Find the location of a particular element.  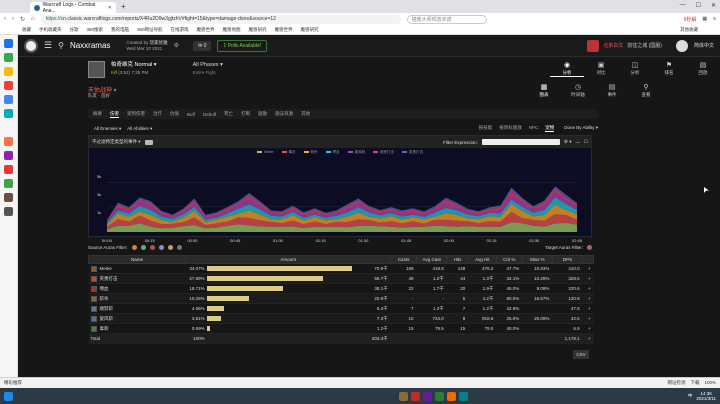

metric-tab: 受到伤害 is located at coordinates (136, 114).